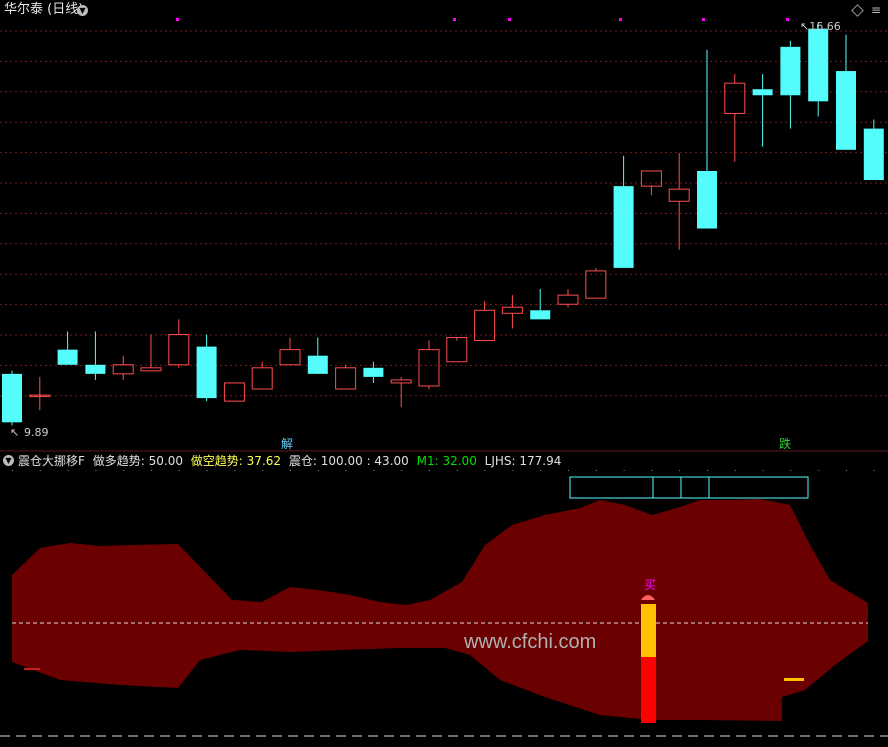 This screenshot has height=747, width=888. Describe the element at coordinates (15, 432) in the screenshot. I see `arrow-icon: ↖` at that location.